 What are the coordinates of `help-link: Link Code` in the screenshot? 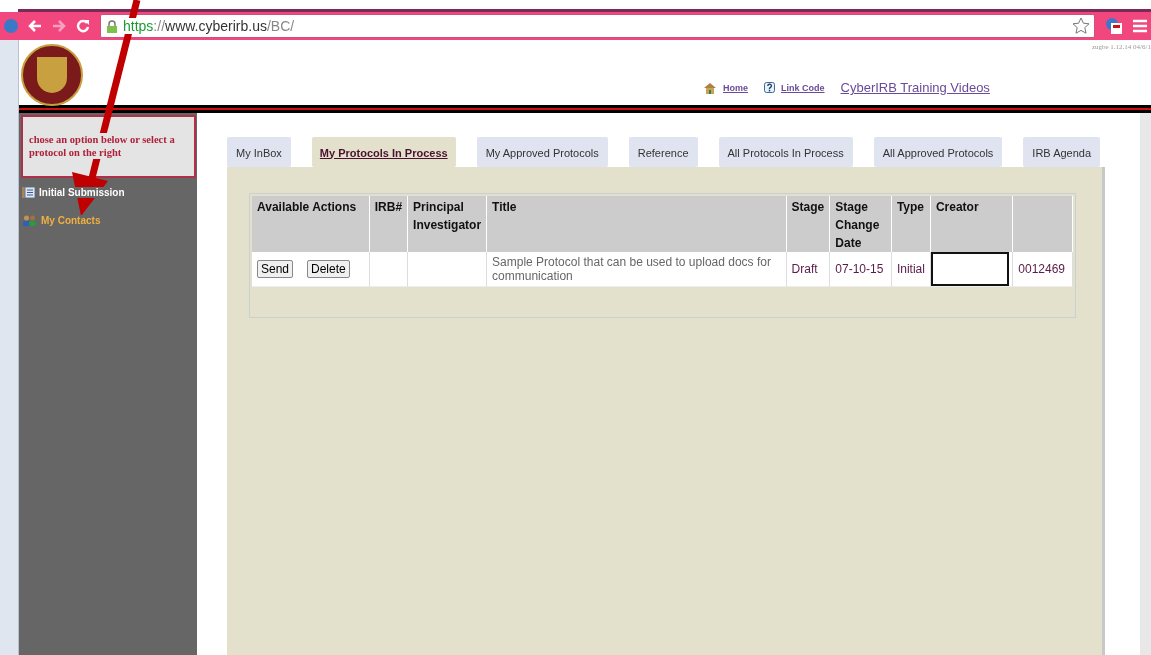 It's located at (803, 87).